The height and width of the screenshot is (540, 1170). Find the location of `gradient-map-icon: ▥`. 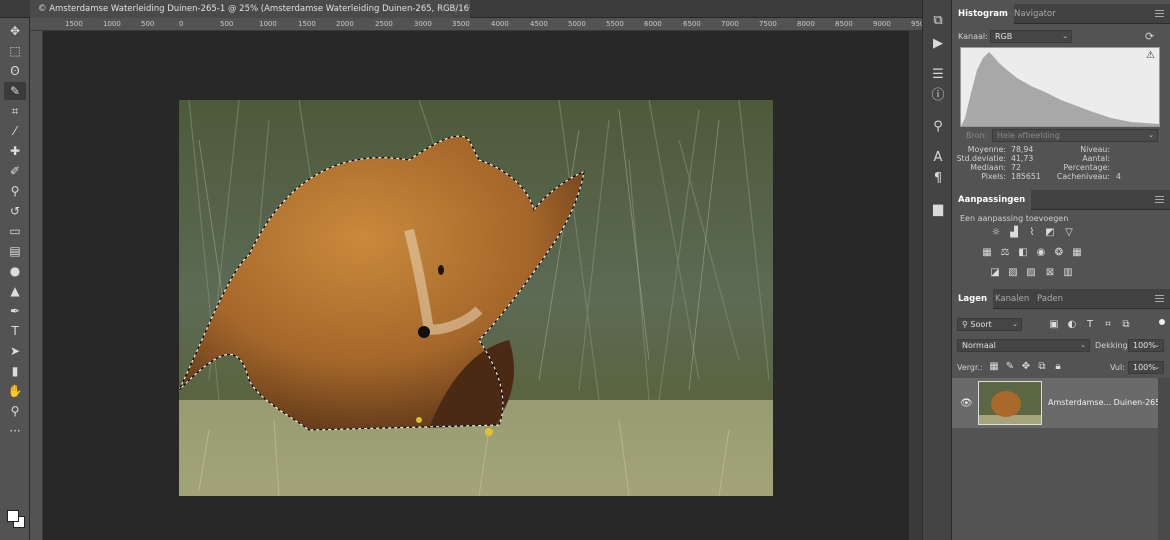

gradient-map-icon: ▥ is located at coordinates (1068, 273).